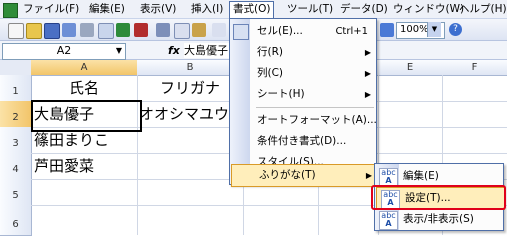 The width and height of the screenshot is (507, 245). What do you see at coordinates (158, 9) in the screenshot?
I see `menu-view: 表示(V)` at bounding box center [158, 9].